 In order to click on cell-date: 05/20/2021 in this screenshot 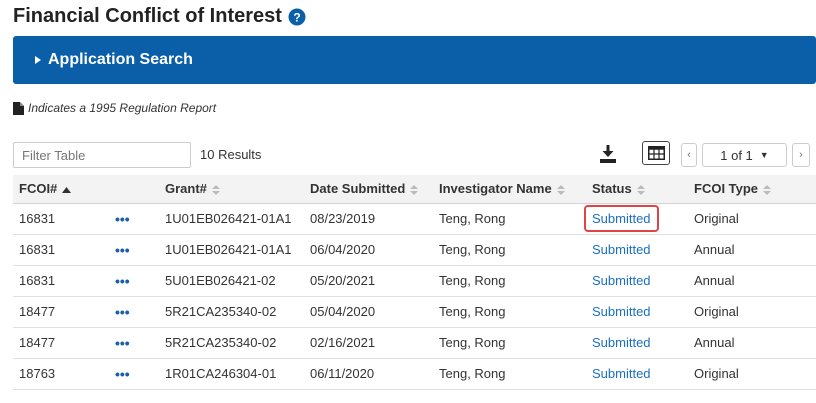, I will do `click(368, 281)`.